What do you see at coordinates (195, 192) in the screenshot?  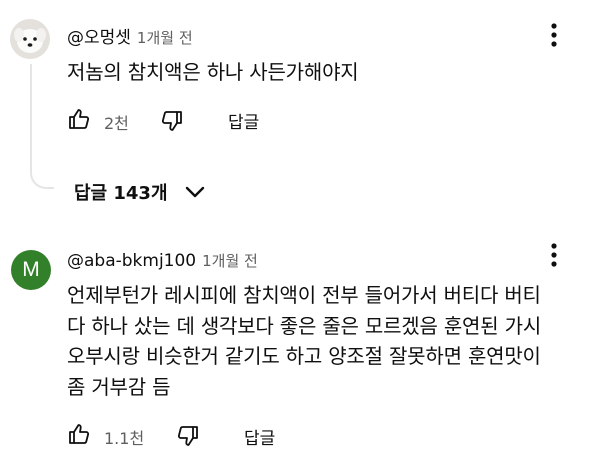 I see `chevron-down-icon` at bounding box center [195, 192].